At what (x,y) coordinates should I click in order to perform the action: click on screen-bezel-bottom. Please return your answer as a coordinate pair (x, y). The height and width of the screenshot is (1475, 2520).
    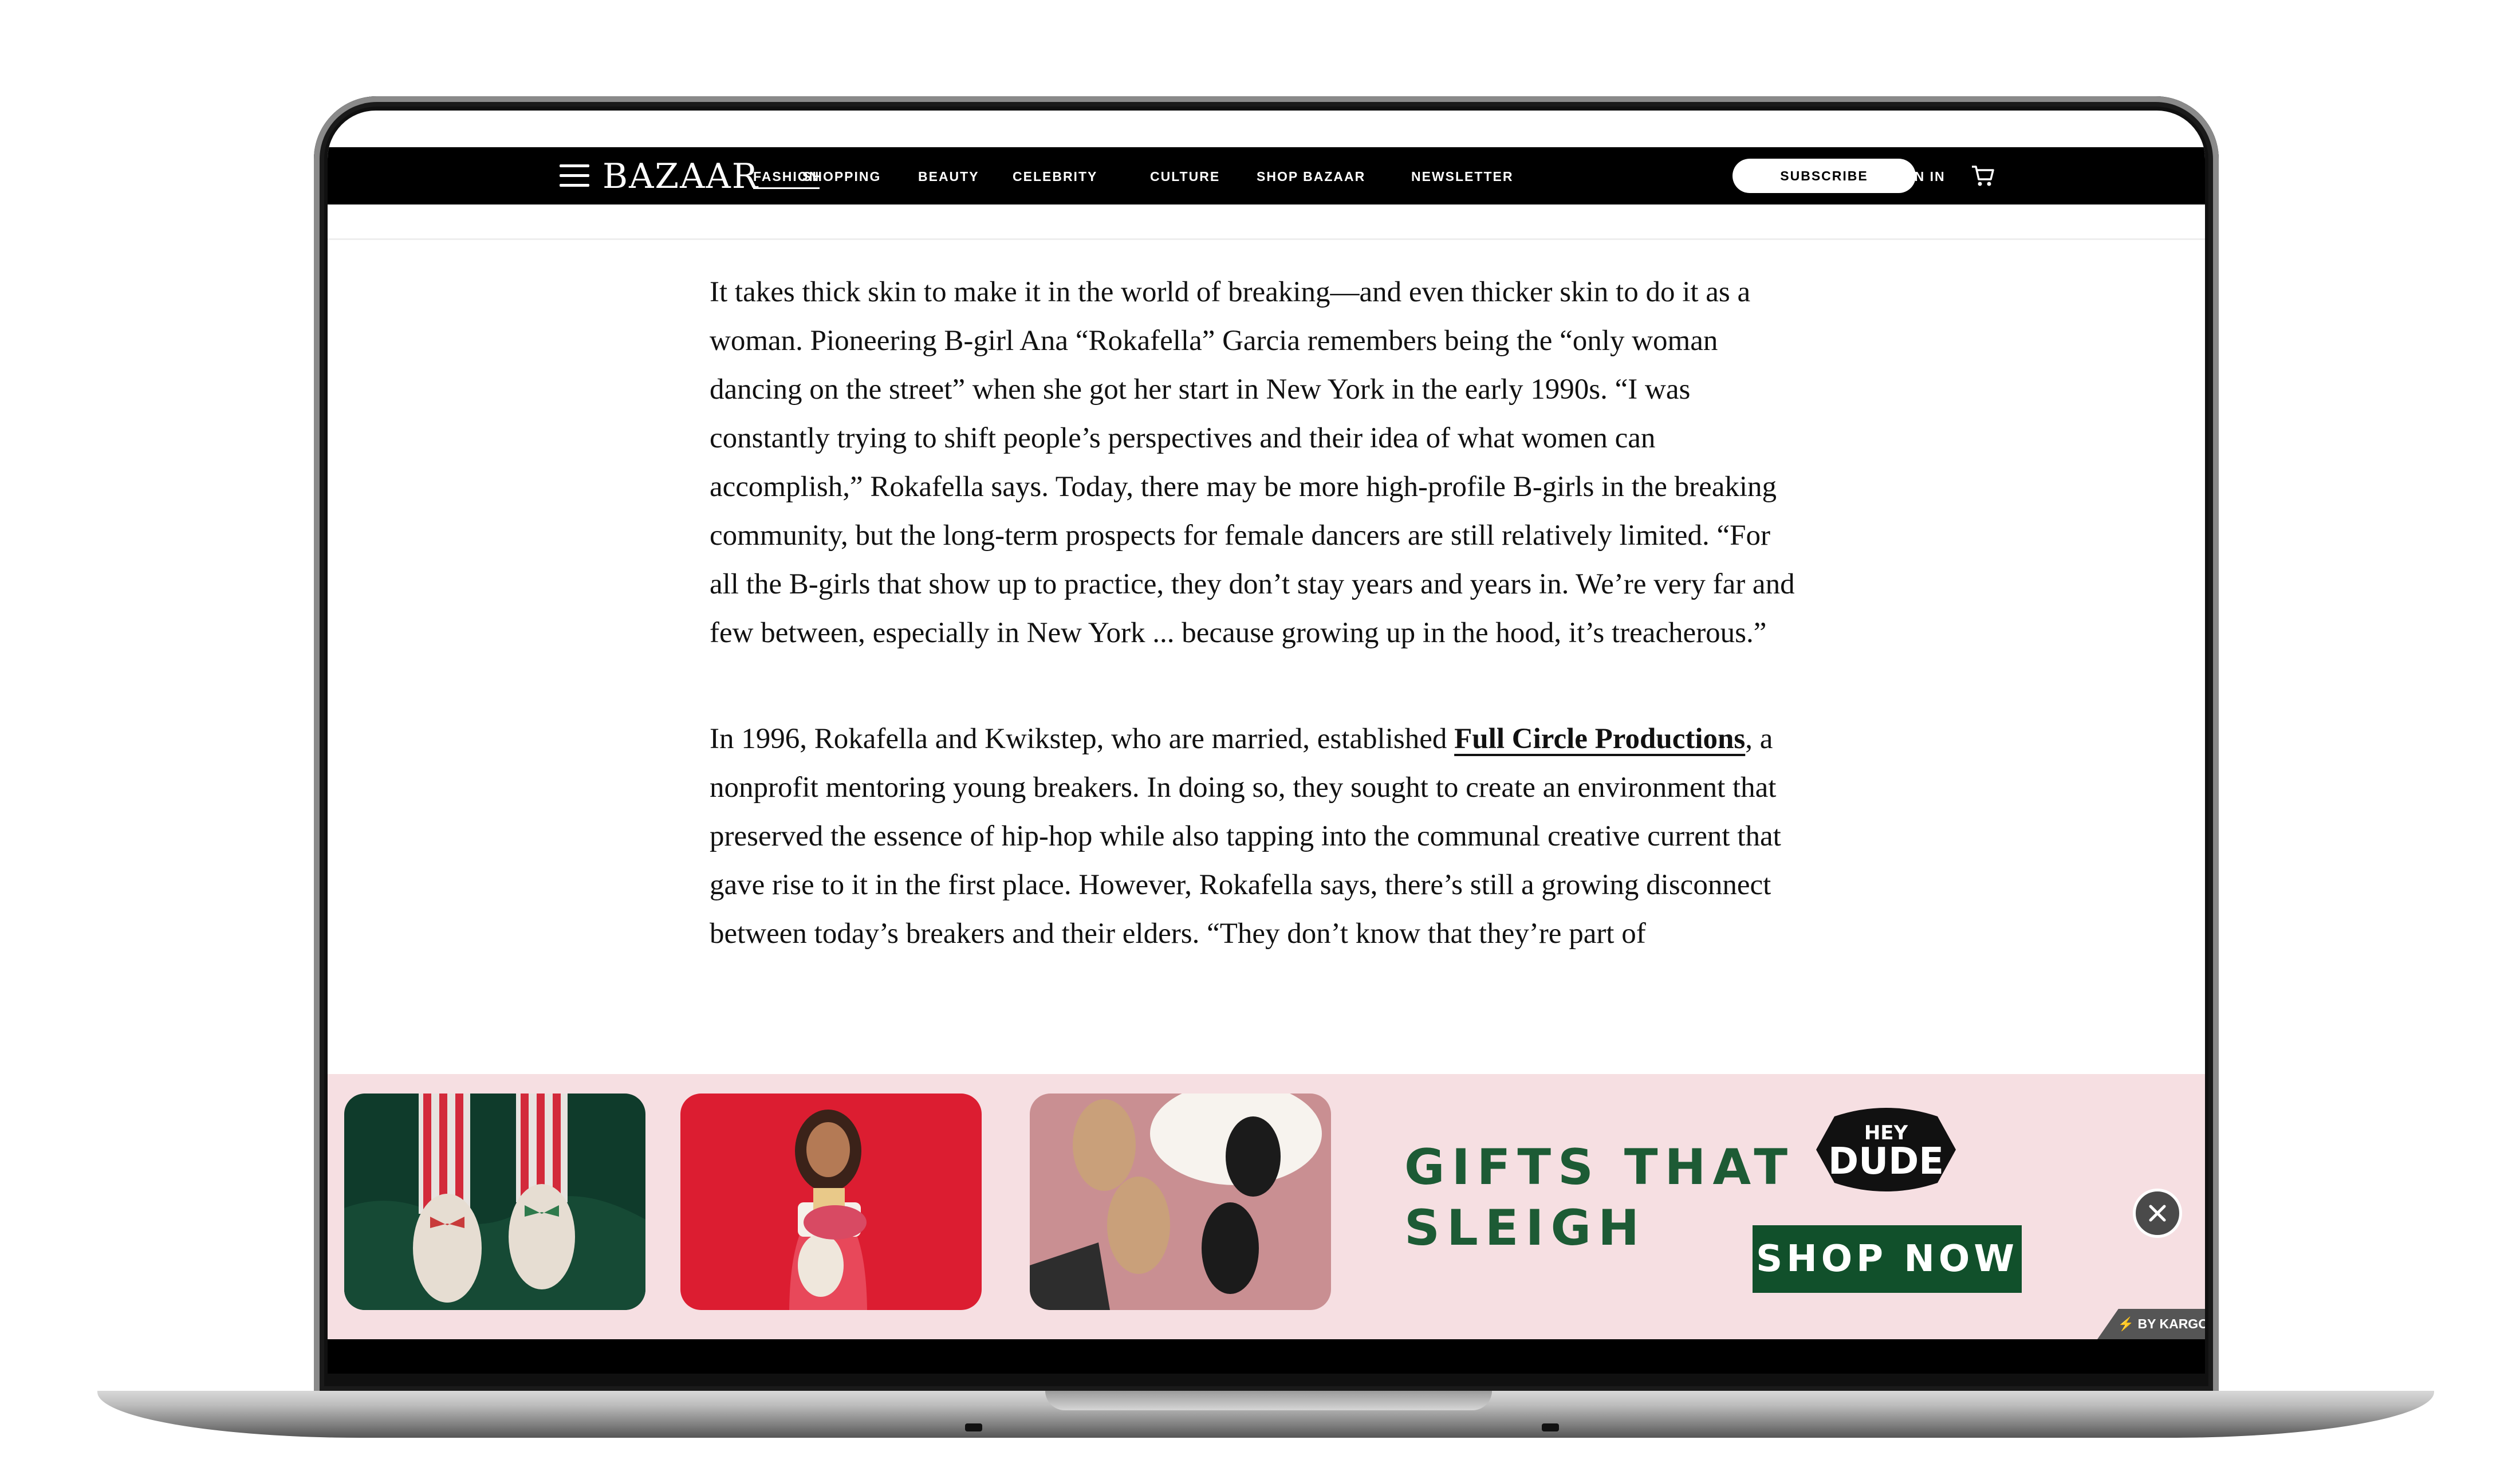
    Looking at the image, I should click on (1266, 1356).